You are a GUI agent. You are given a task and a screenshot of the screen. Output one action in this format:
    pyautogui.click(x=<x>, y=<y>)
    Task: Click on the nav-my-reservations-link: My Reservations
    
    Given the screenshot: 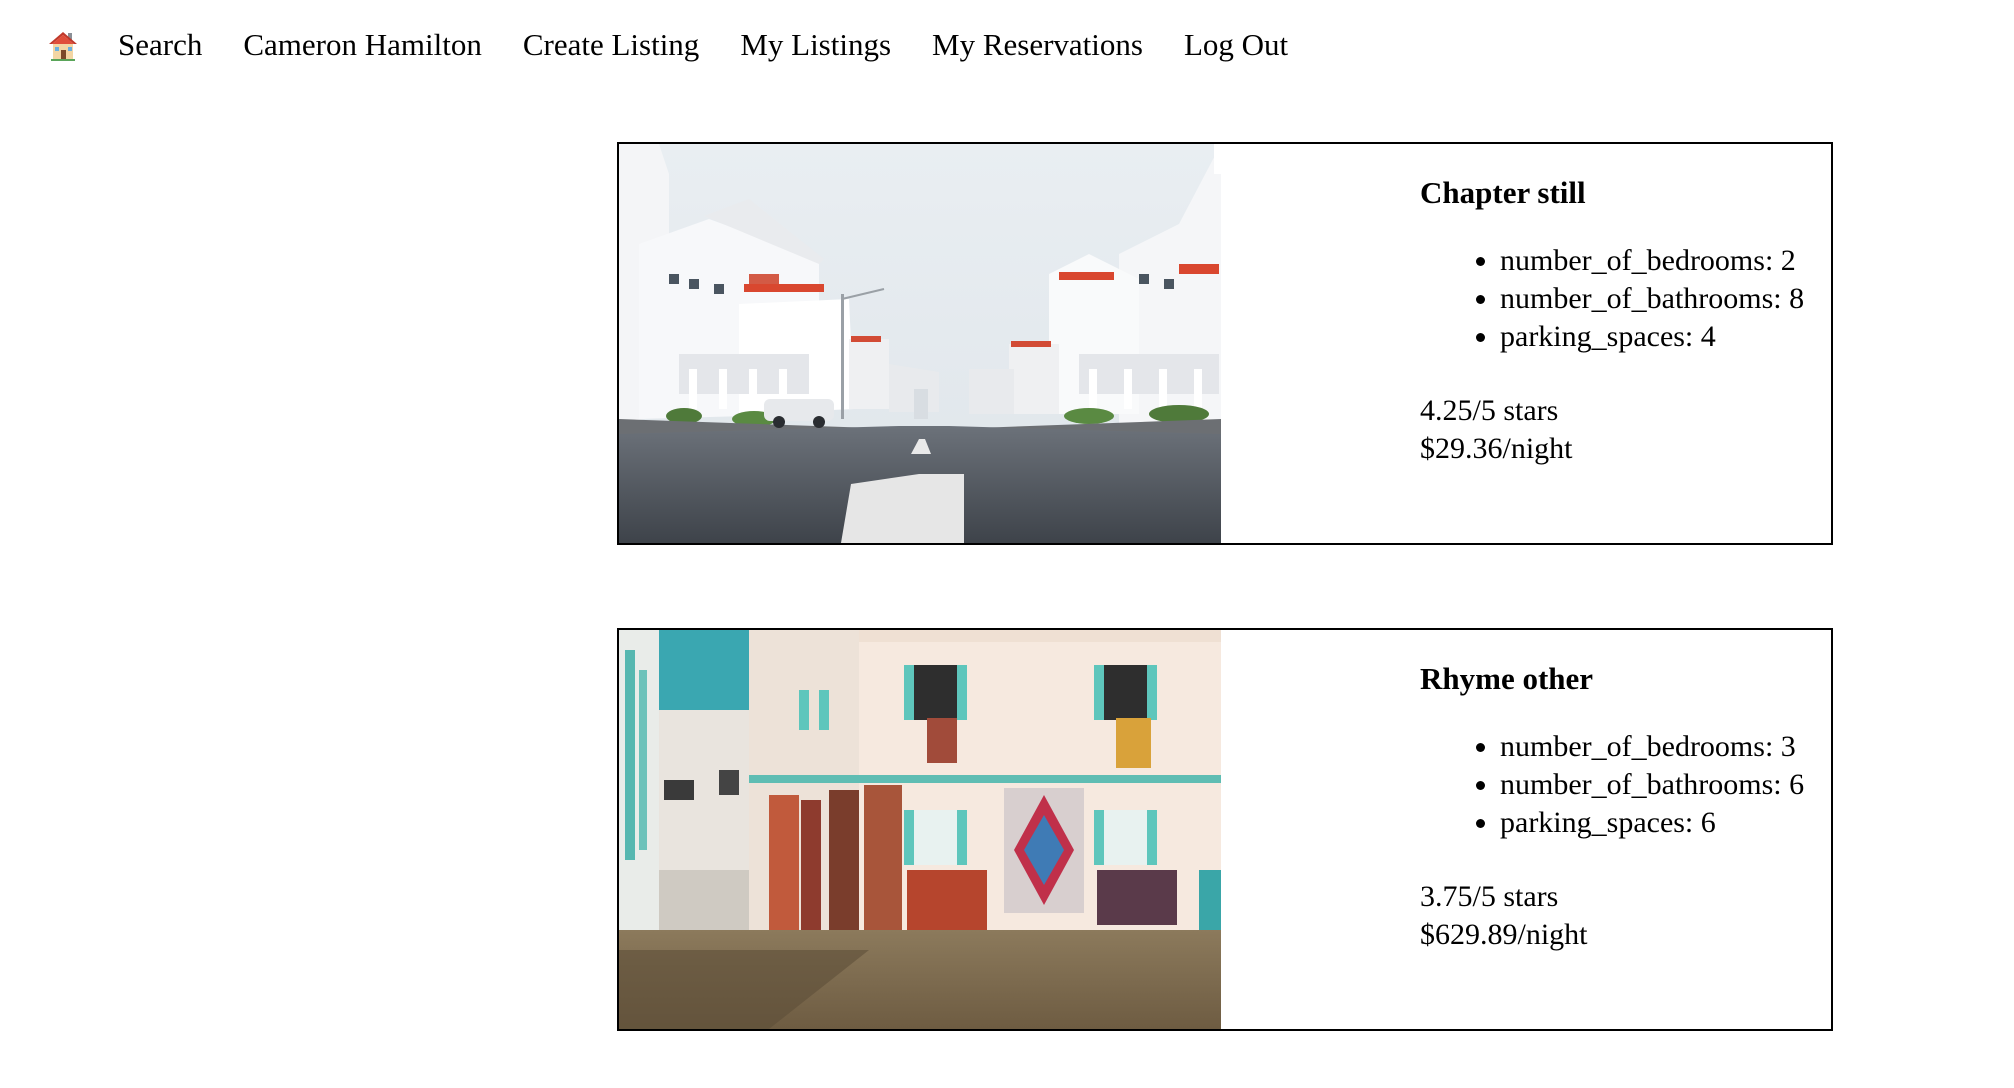 What is the action you would take?
    pyautogui.click(x=1037, y=45)
    